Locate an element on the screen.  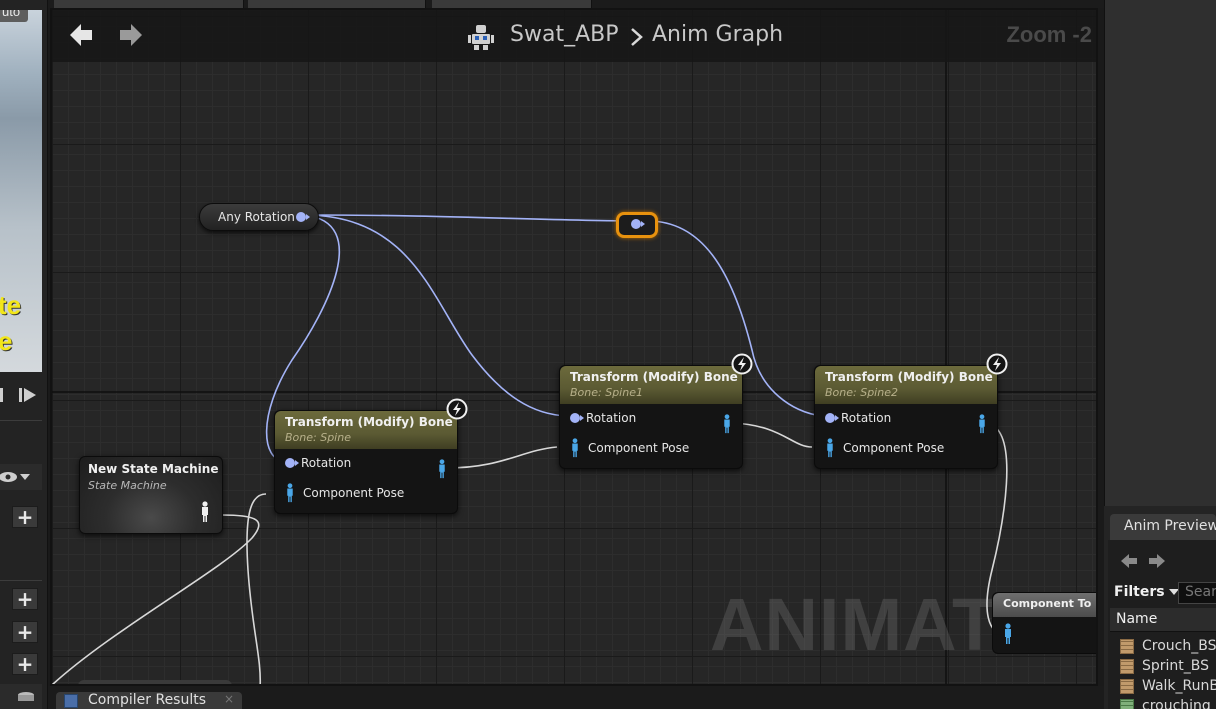
any-rotation-variable-node: Any Rotation is located at coordinates (259, 217).